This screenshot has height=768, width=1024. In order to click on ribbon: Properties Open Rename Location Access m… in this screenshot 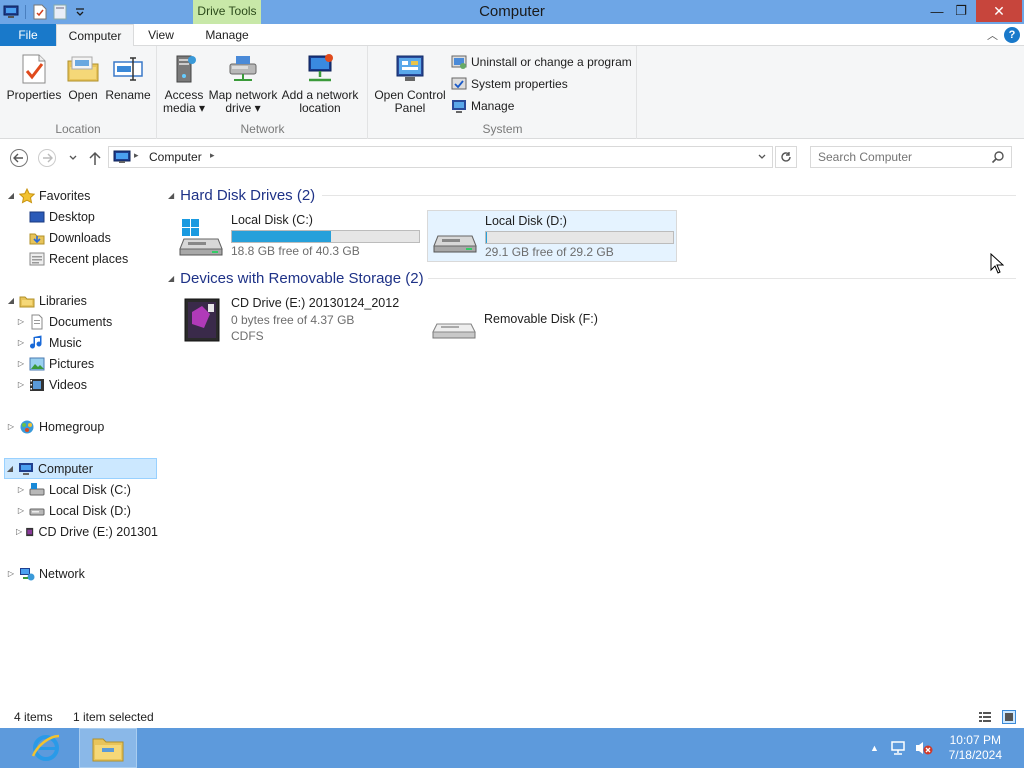, I will do `click(512, 92)`.